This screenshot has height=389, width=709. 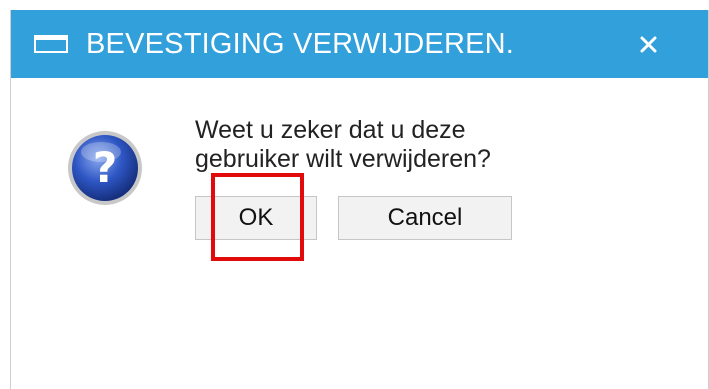 I want to click on cancel-button: Cancel, so click(x=425, y=218).